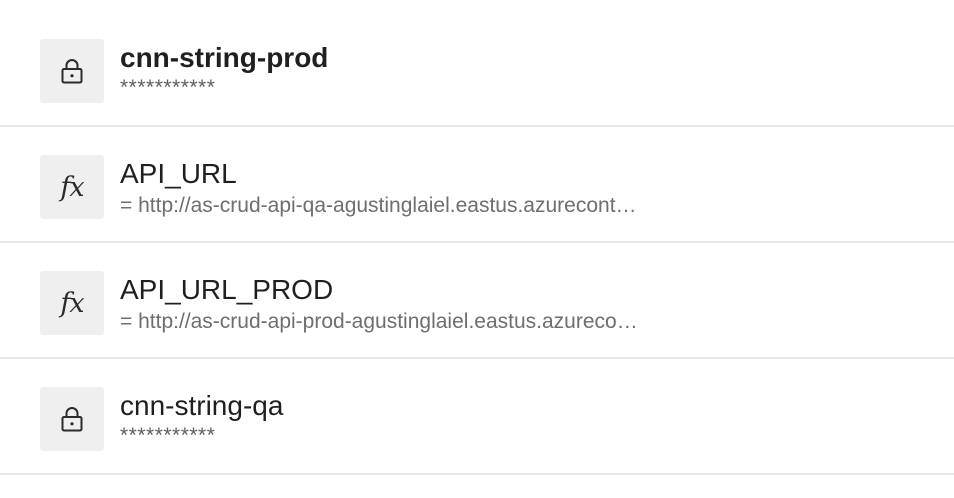  I want to click on variable-name: API_URL, so click(178, 173).